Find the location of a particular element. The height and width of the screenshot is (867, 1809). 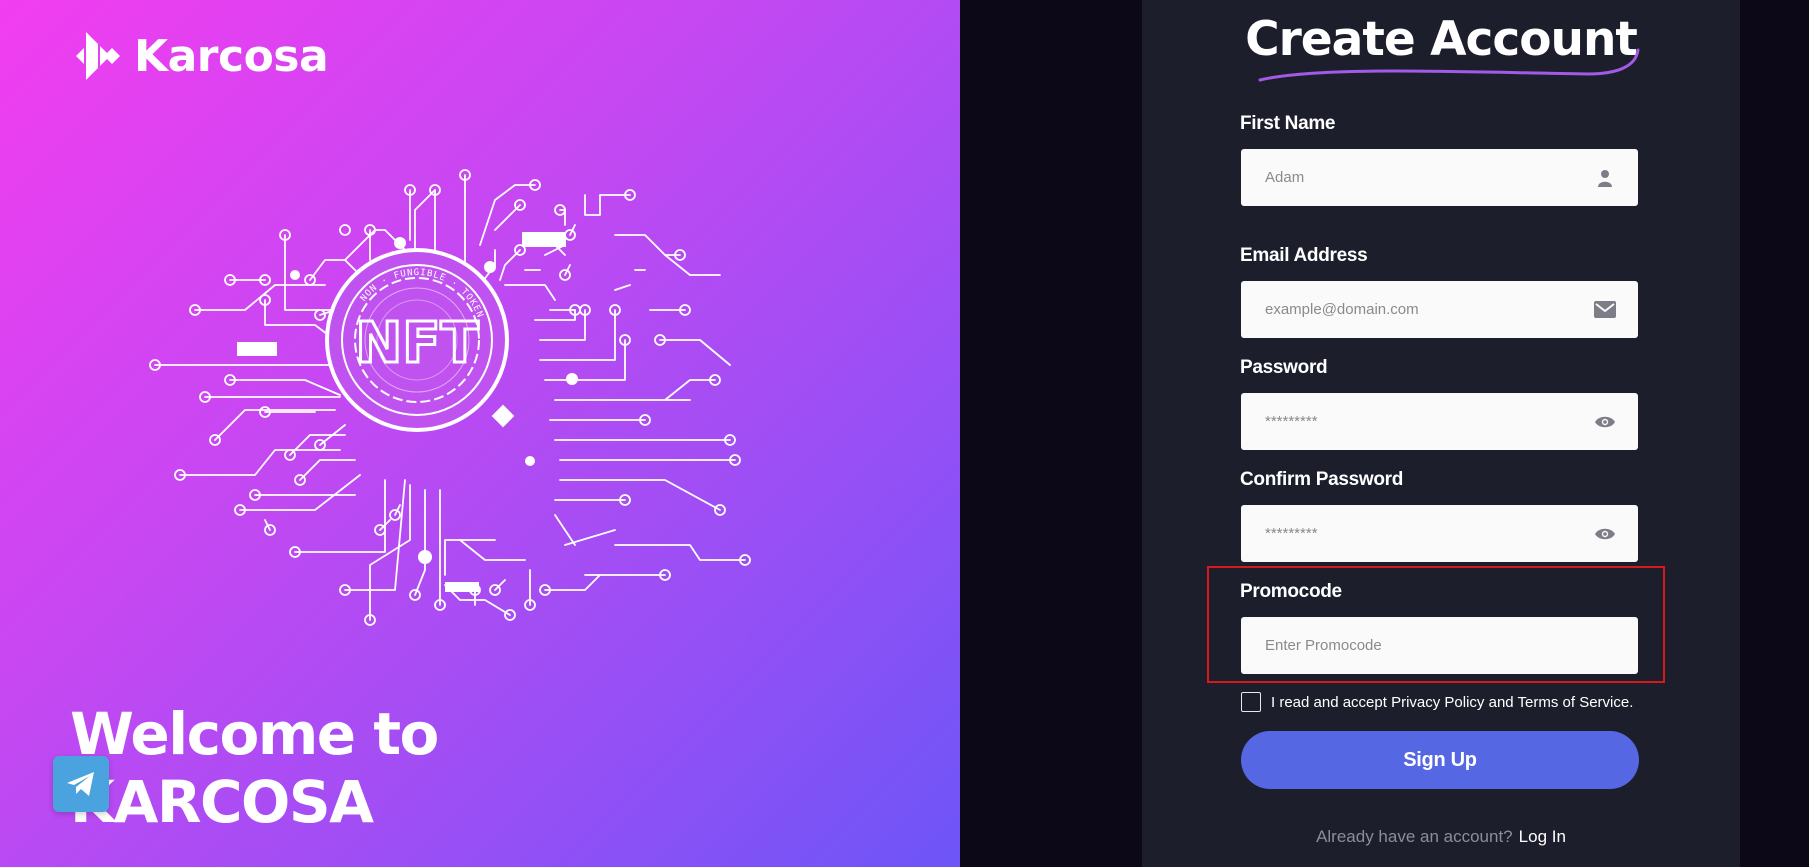

welcome-line-1: Welcome to is located at coordinates (254, 734).